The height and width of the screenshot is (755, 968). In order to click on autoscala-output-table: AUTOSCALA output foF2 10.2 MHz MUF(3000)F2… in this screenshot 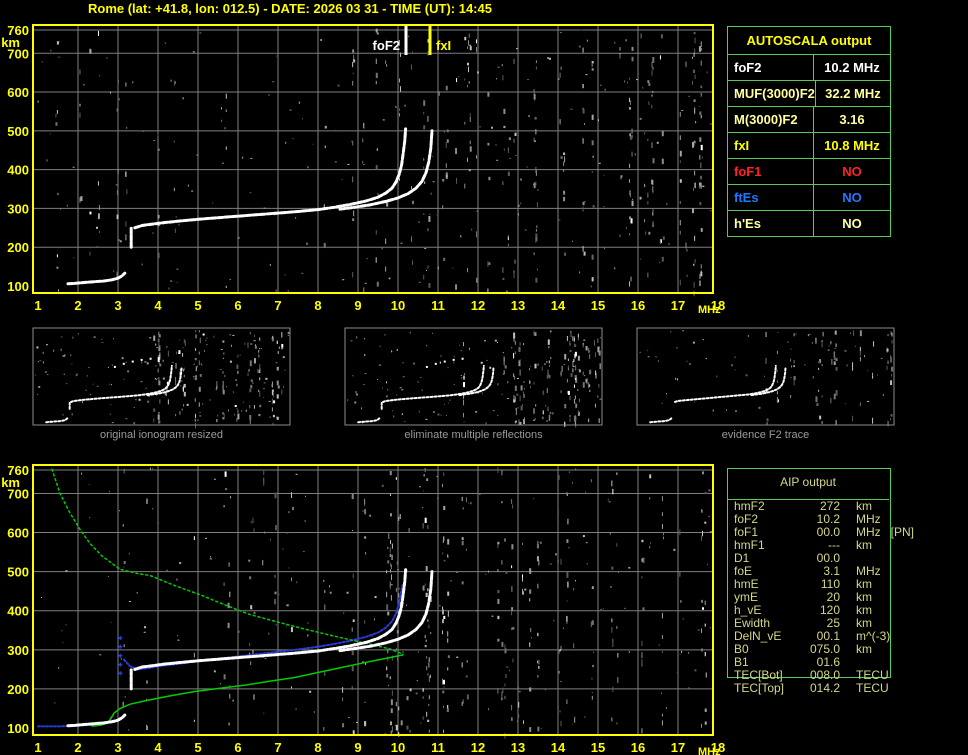, I will do `click(809, 131)`.